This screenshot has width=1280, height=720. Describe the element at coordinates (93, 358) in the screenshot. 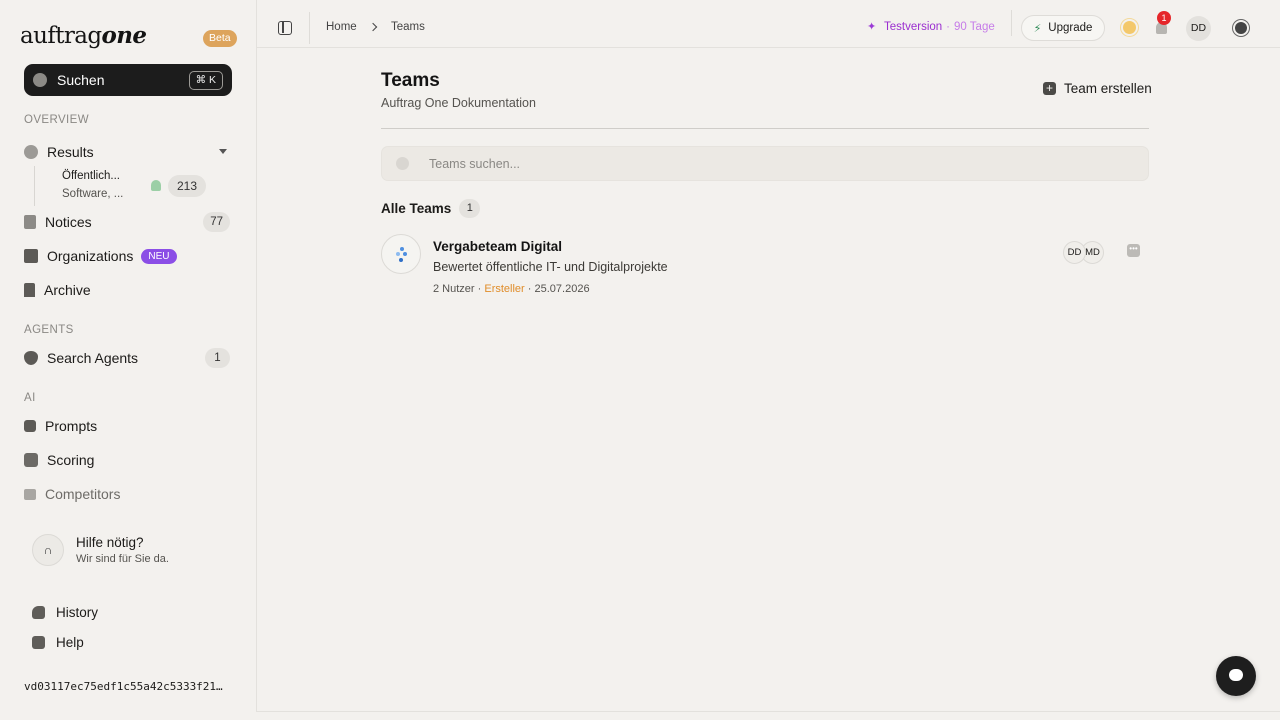

I see `sidebar-item-label: Search Agents` at that location.